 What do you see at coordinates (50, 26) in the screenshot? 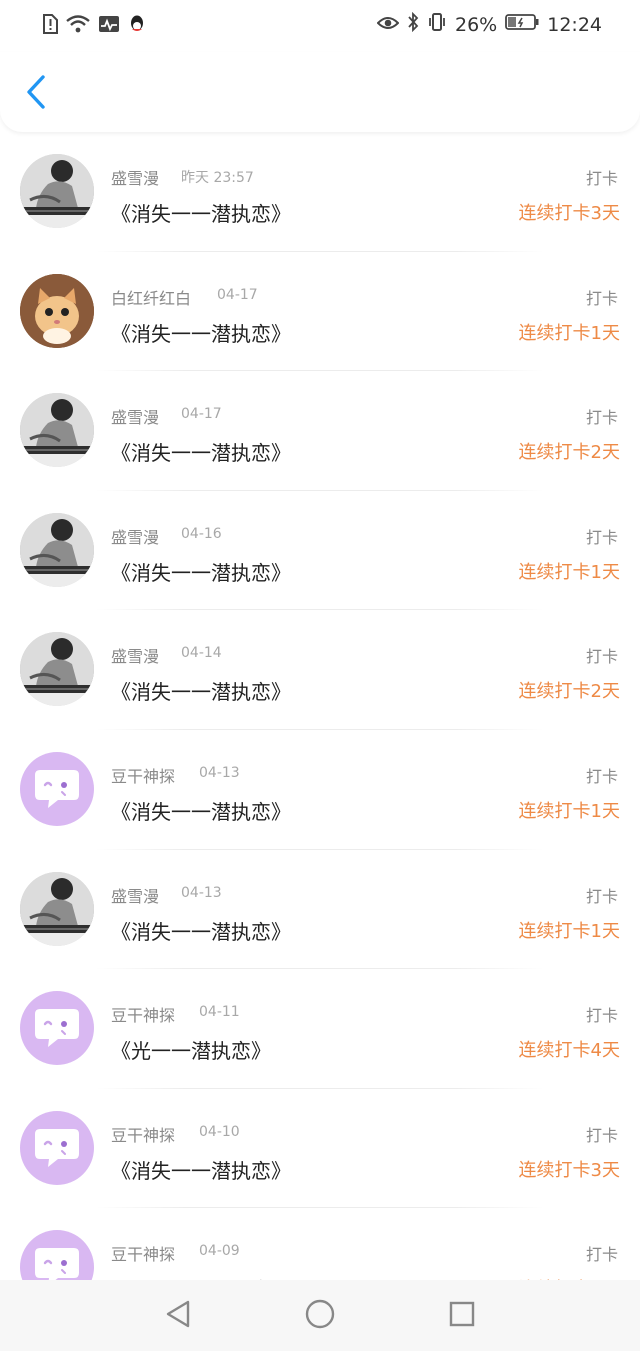
I see `sim-alert-icon` at bounding box center [50, 26].